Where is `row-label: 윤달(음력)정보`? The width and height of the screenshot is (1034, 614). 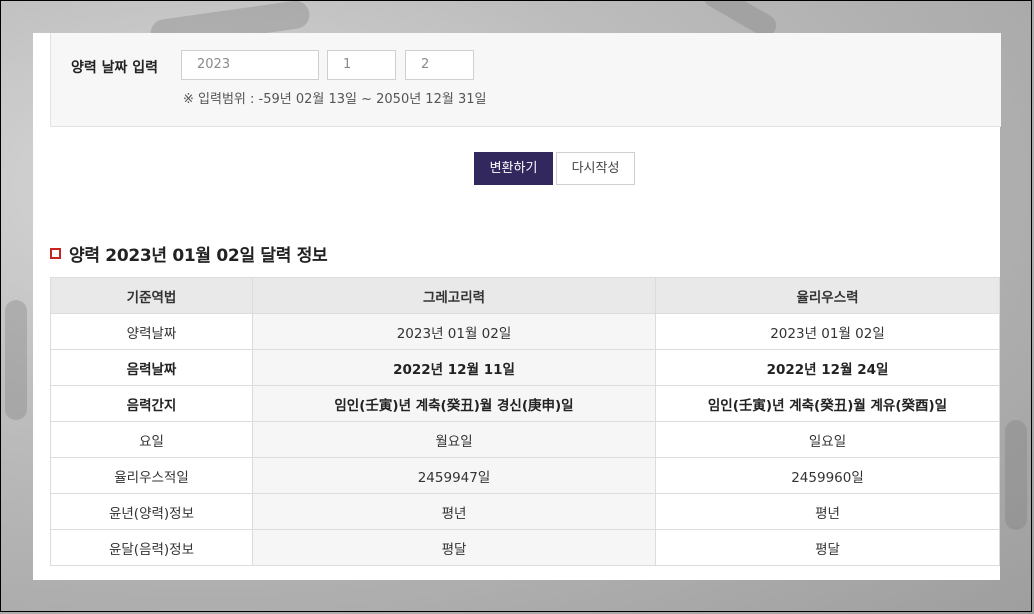 row-label: 윤달(음력)정보 is located at coordinates (151, 547).